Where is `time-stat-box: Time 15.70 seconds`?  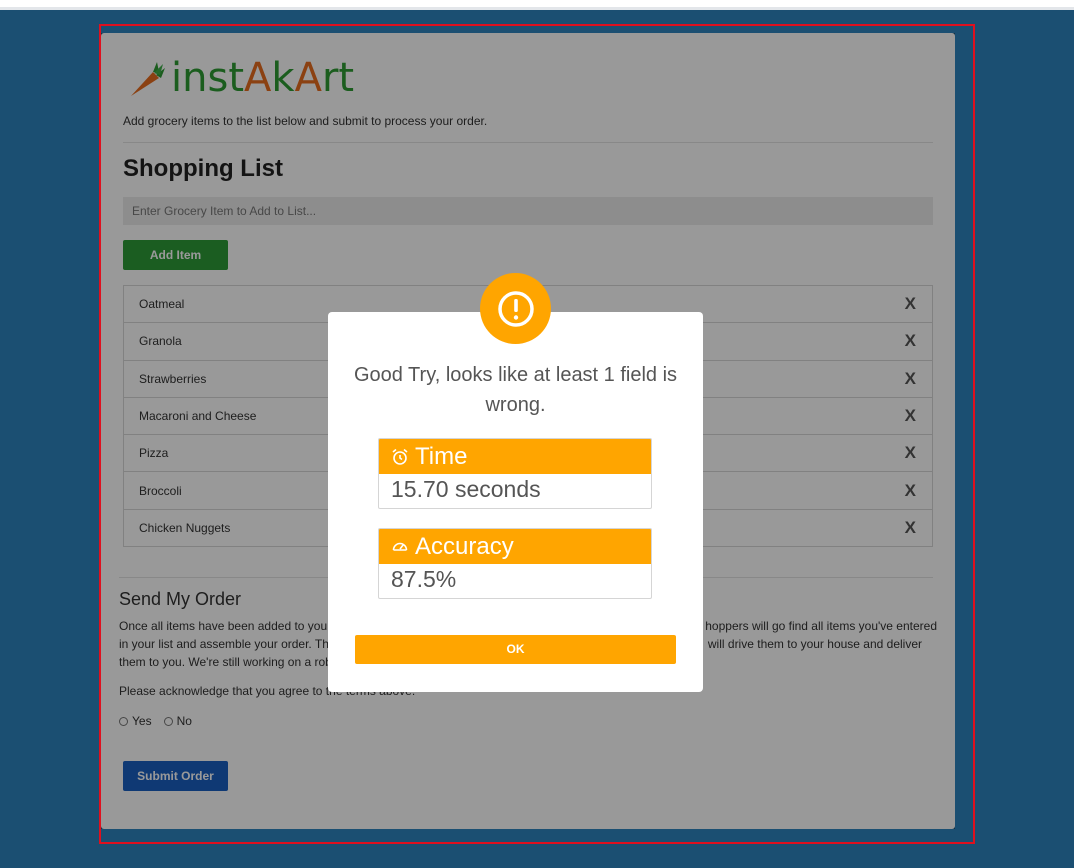 time-stat-box: Time 15.70 seconds is located at coordinates (515, 473).